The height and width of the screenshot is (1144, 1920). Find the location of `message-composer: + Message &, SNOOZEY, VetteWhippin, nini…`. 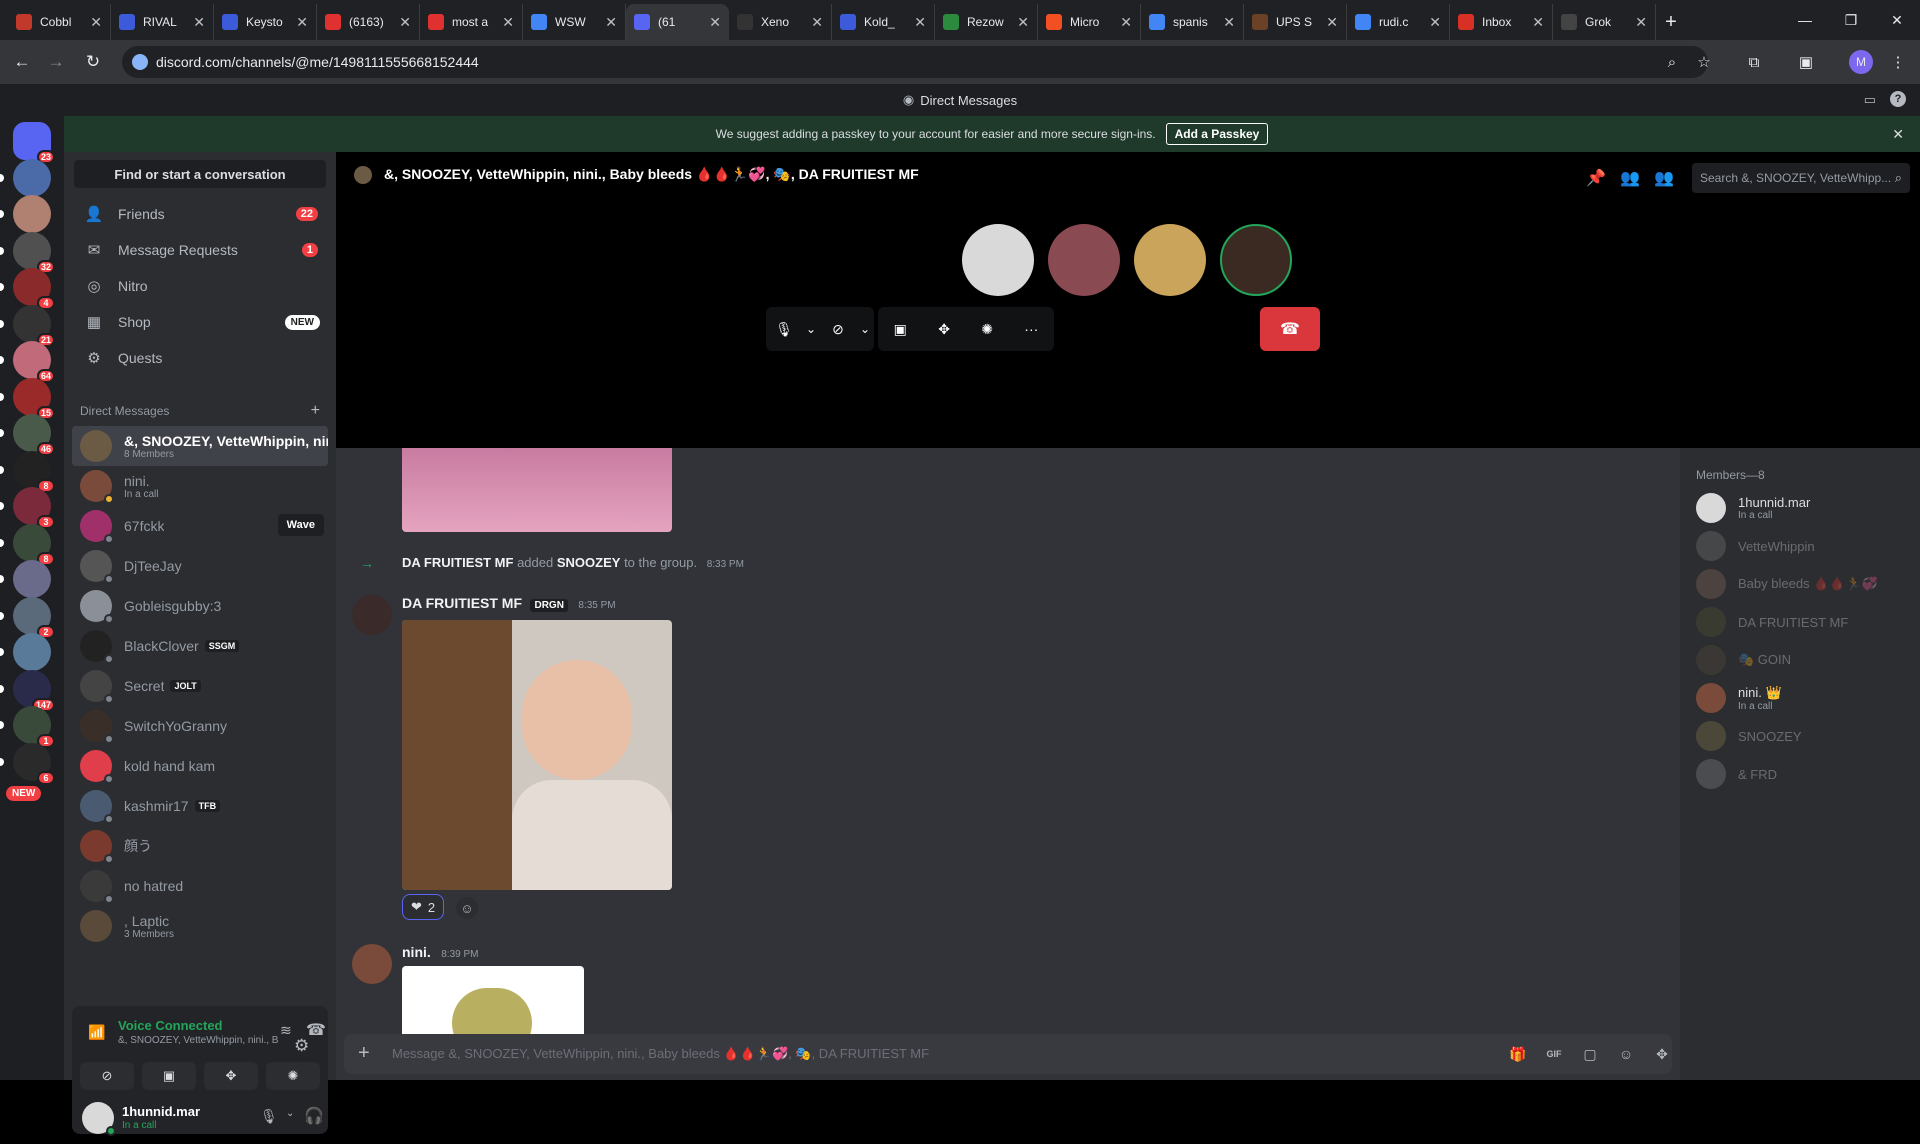

message-composer: + Message &, SNOOZEY, VetteWhippin, nini… is located at coordinates (1008, 1054).